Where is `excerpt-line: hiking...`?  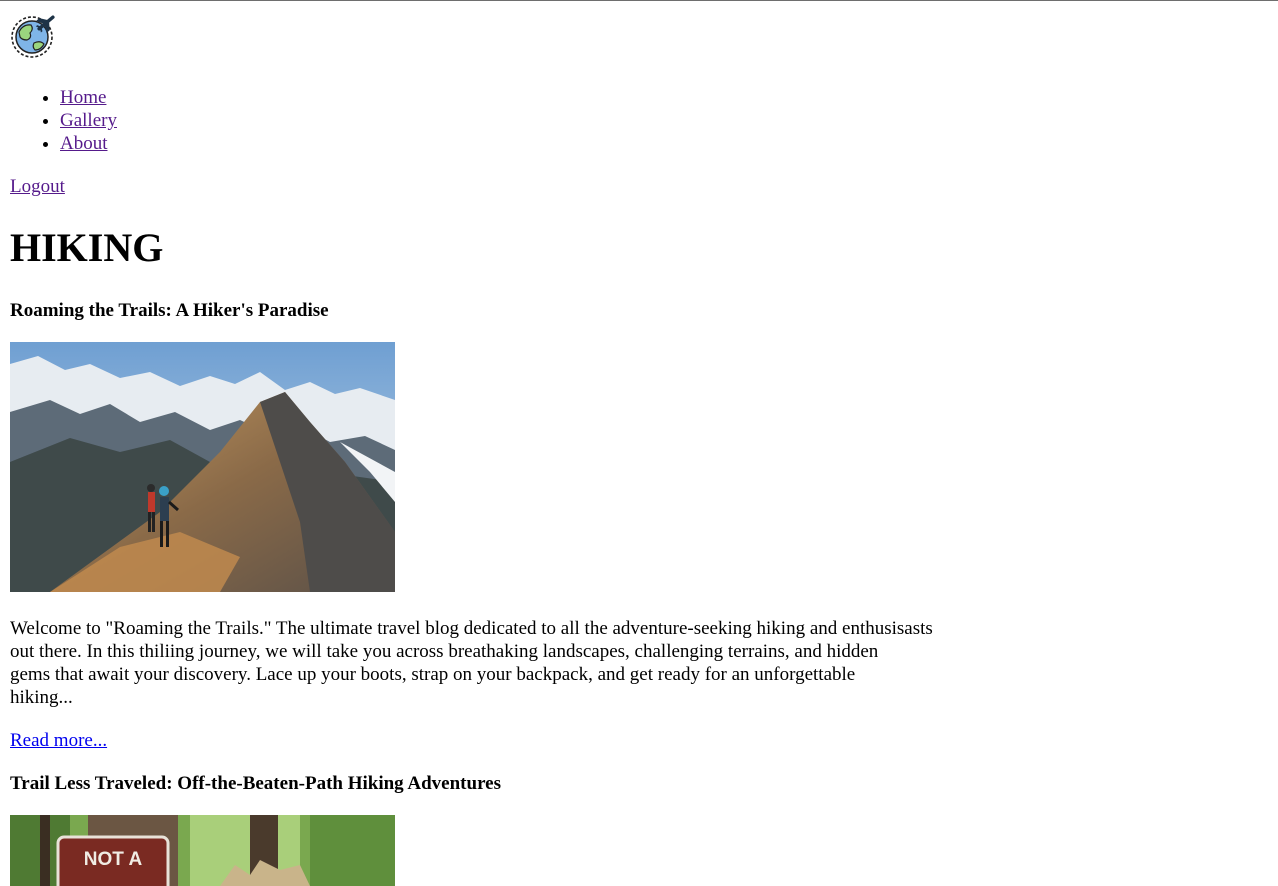
excerpt-line: hiking... is located at coordinates (41, 697).